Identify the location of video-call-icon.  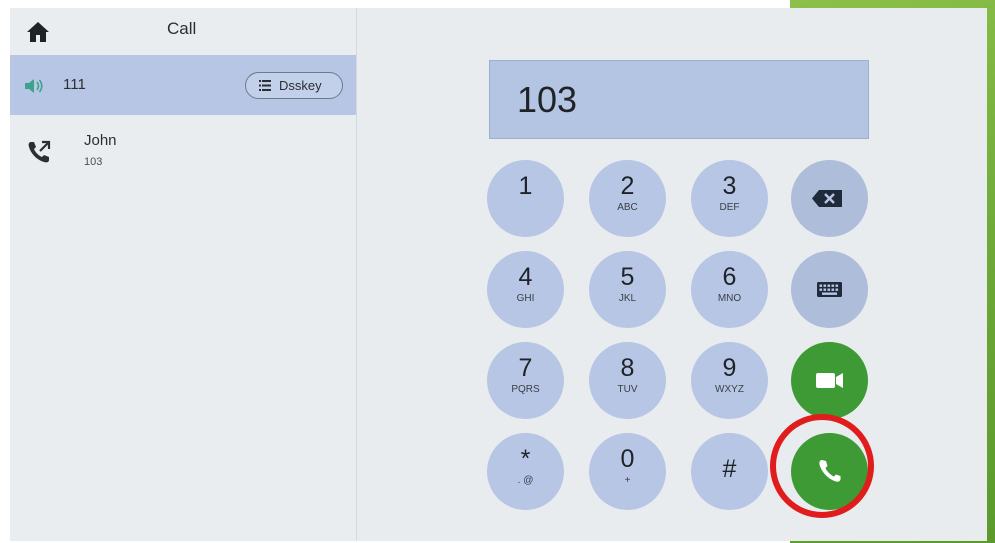
(829, 380).